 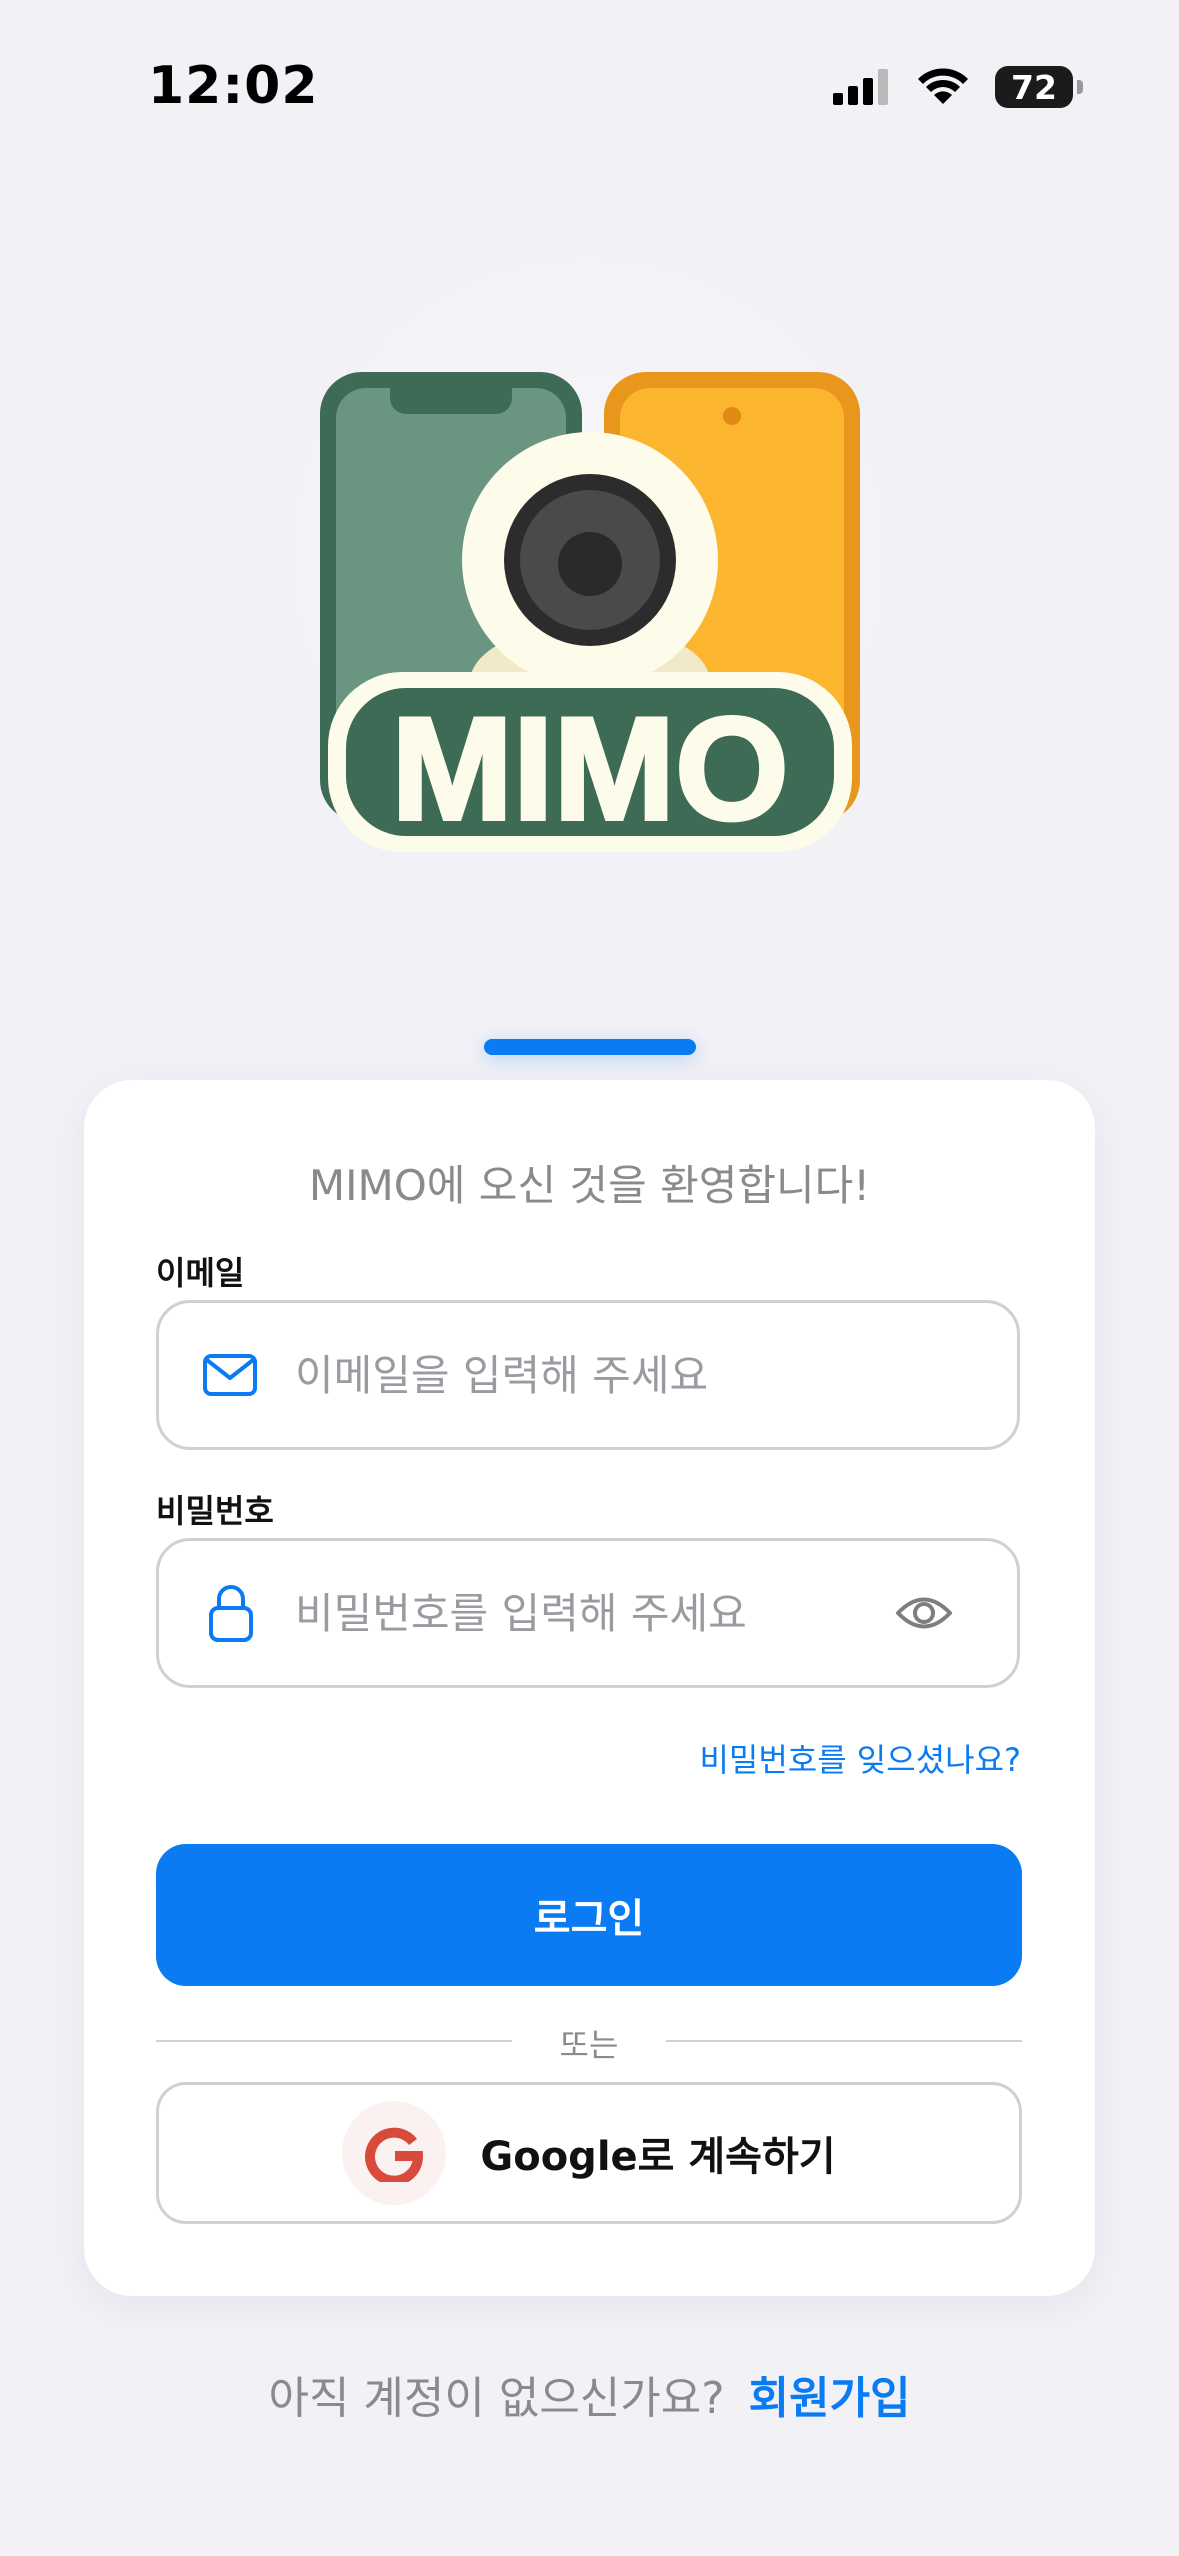 I want to click on eye-icon, so click(x=924, y=1613).